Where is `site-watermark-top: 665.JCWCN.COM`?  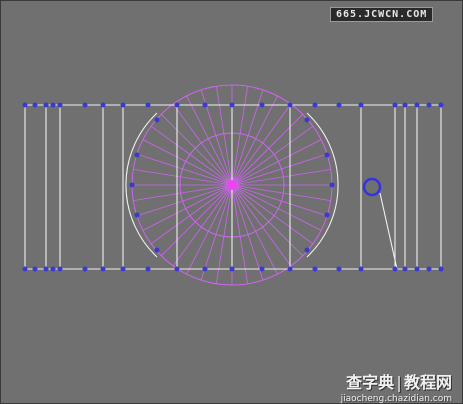 site-watermark-top: 665.JCWCN.COM is located at coordinates (382, 14).